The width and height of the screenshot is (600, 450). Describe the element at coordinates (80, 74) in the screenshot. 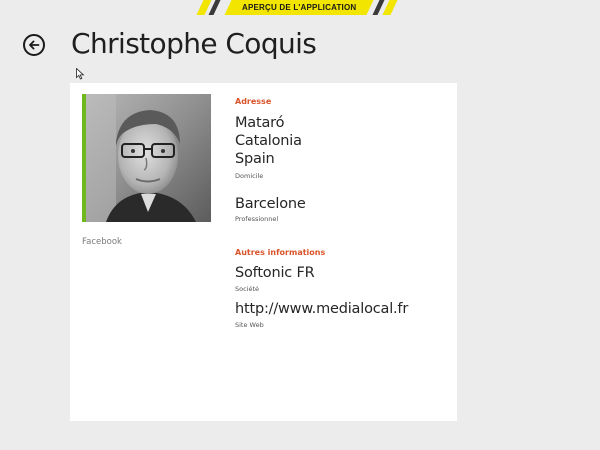

I see `mouse-pointer-icon` at that location.